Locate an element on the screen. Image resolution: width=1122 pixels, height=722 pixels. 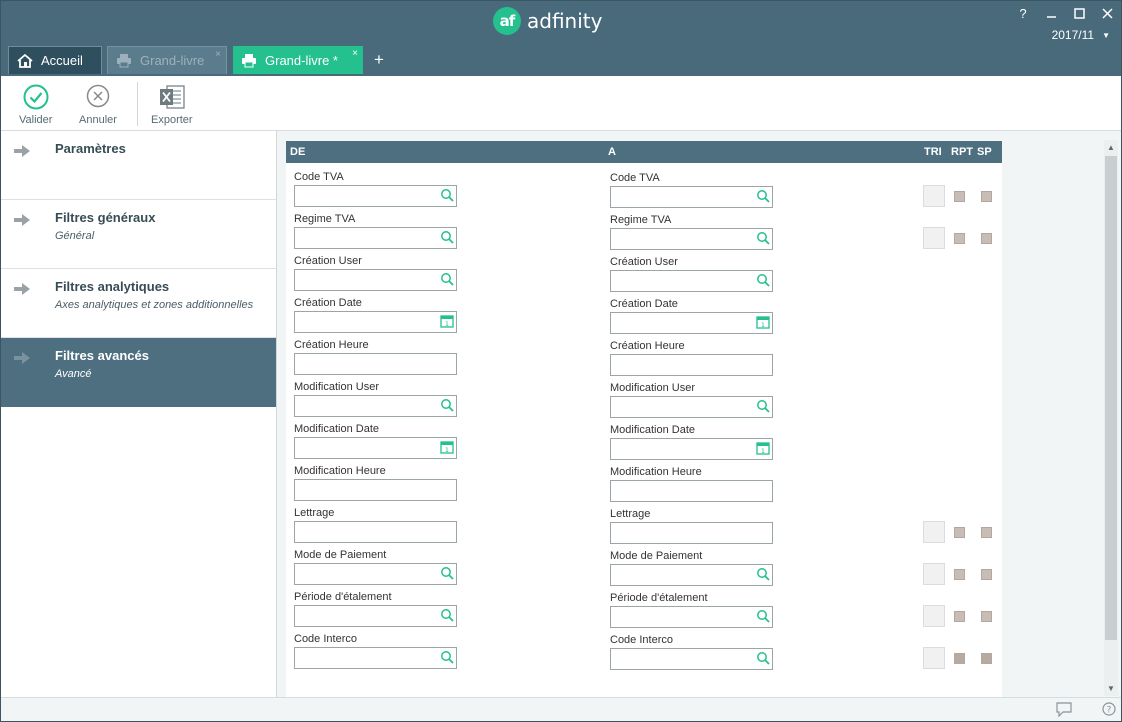
field-label: Code Interco is located at coordinates (325, 639).